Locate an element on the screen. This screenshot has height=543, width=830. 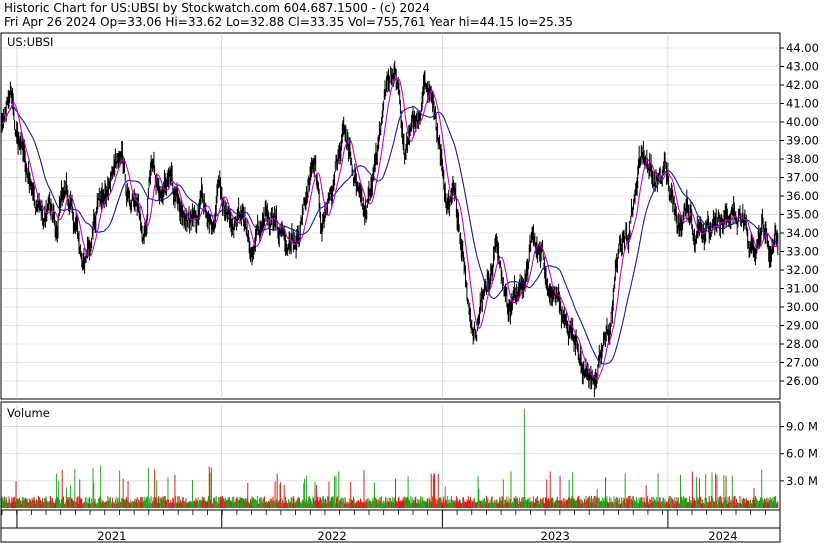
price-panel-label: US:UBSI is located at coordinates (30, 42).